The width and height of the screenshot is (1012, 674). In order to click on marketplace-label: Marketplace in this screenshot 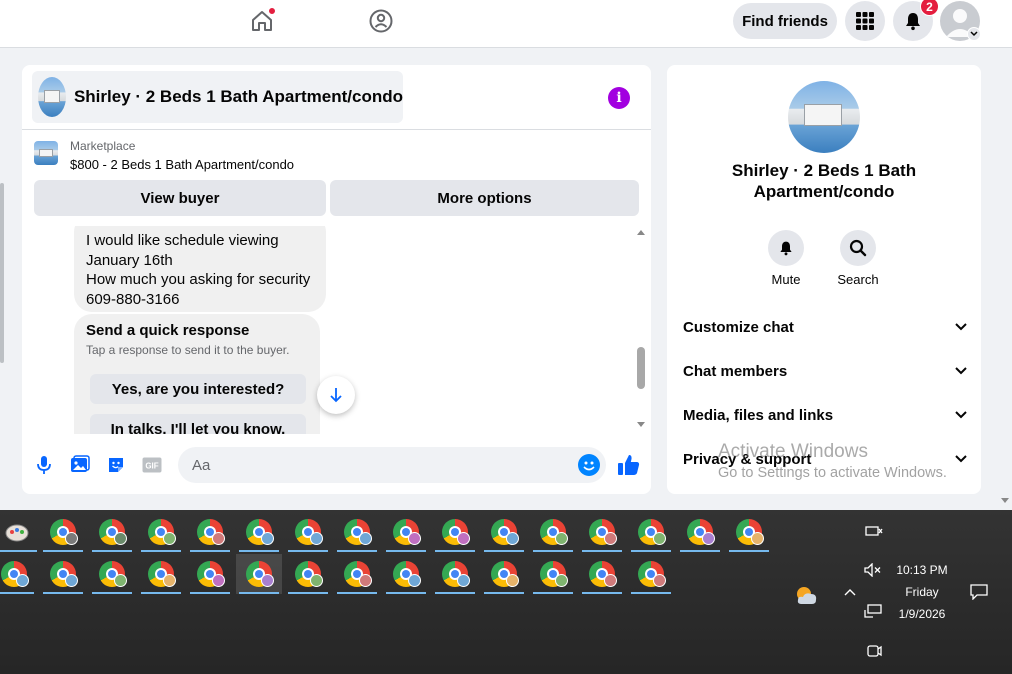, I will do `click(103, 146)`.